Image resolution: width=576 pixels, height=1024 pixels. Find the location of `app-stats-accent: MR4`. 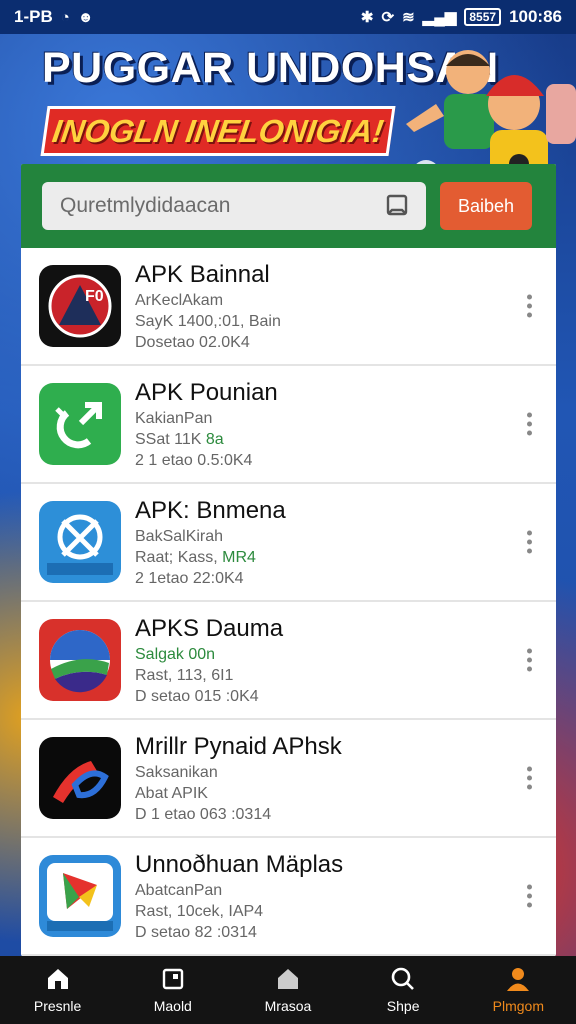

app-stats-accent: MR4 is located at coordinates (239, 557).